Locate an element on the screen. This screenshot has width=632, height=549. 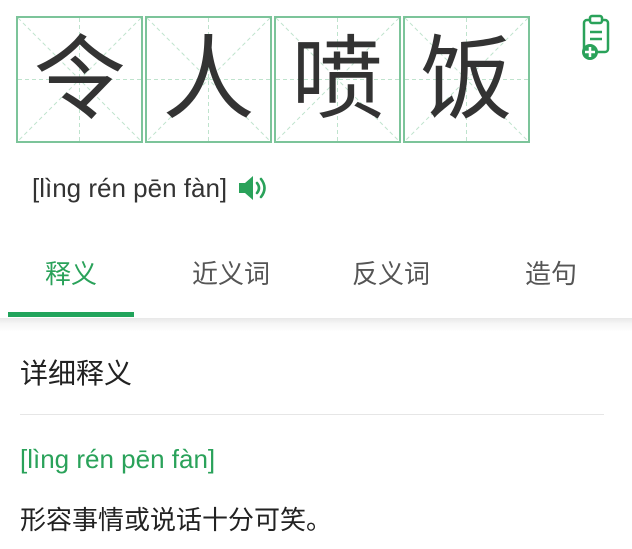
tab-label: 反义词 is located at coordinates (390, 274).